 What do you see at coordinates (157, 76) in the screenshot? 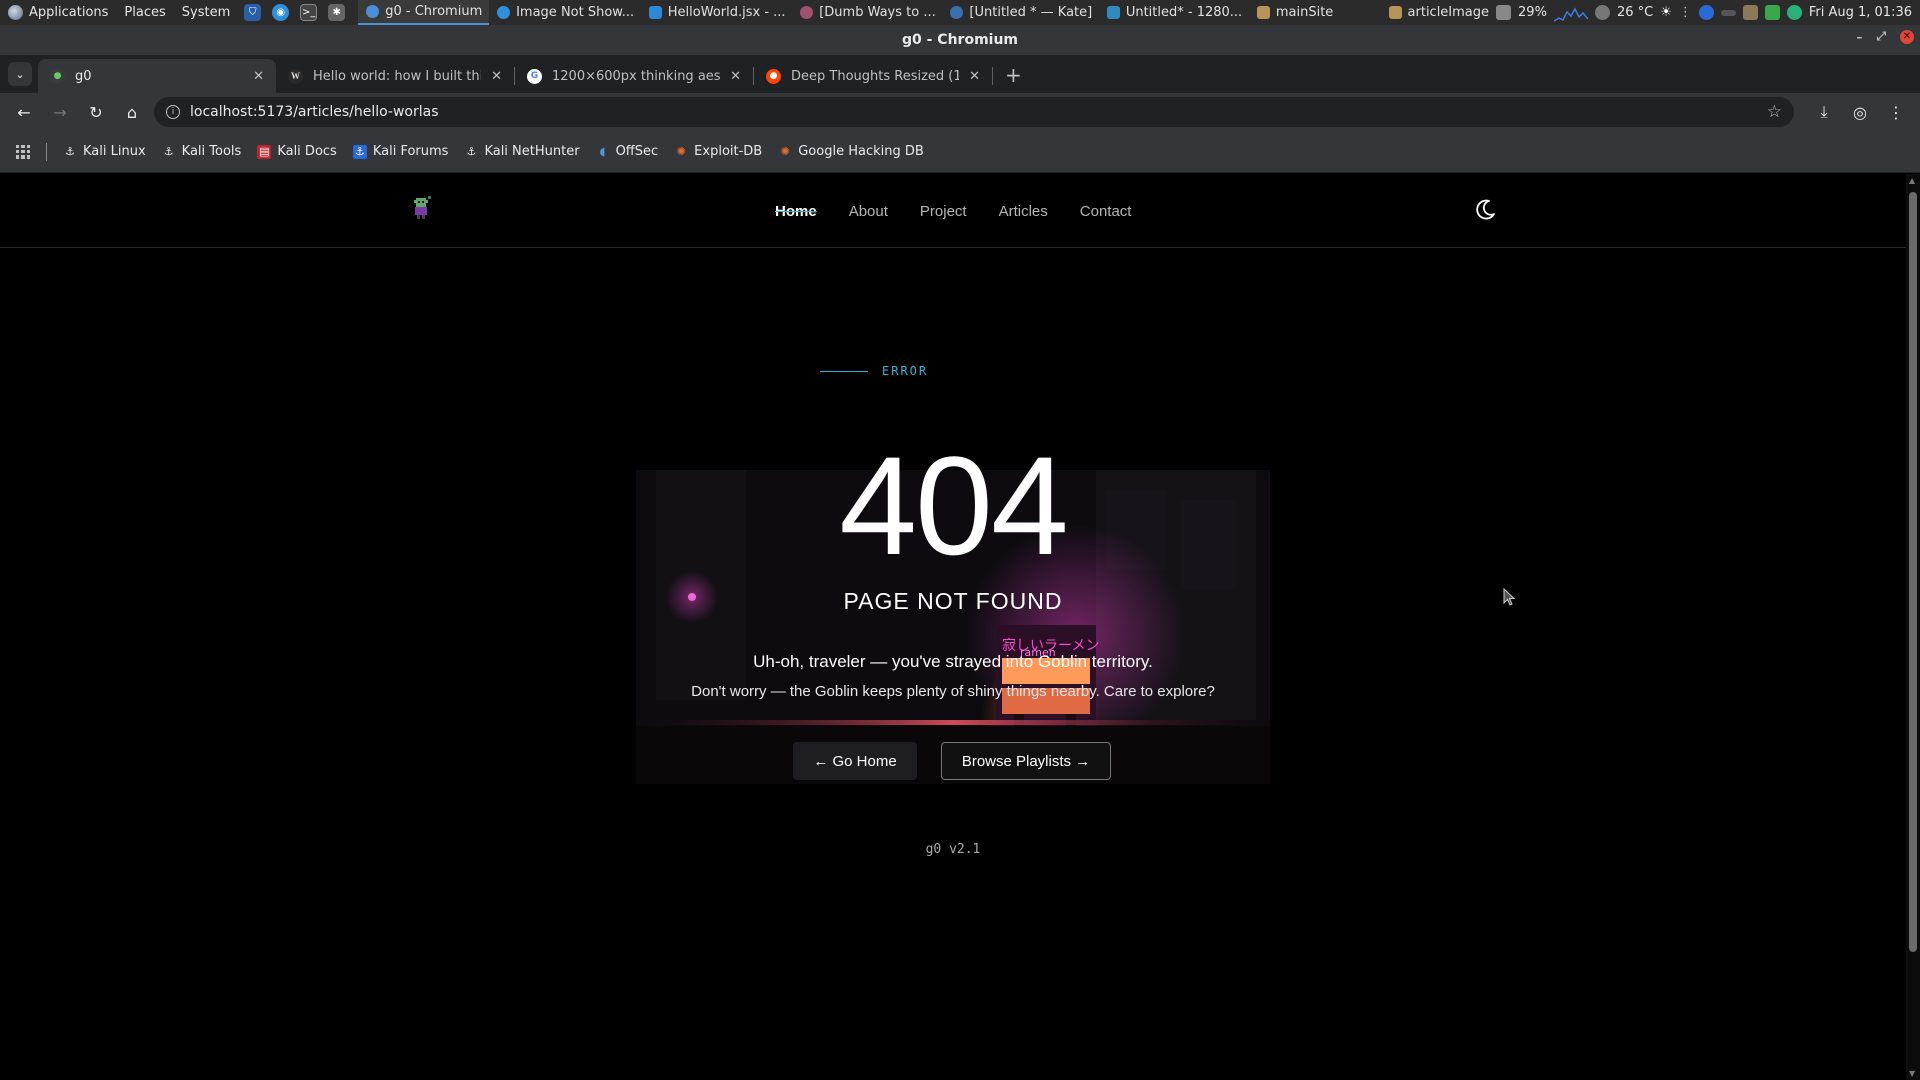
I see `tab-g0: ● g0 ✕` at bounding box center [157, 76].